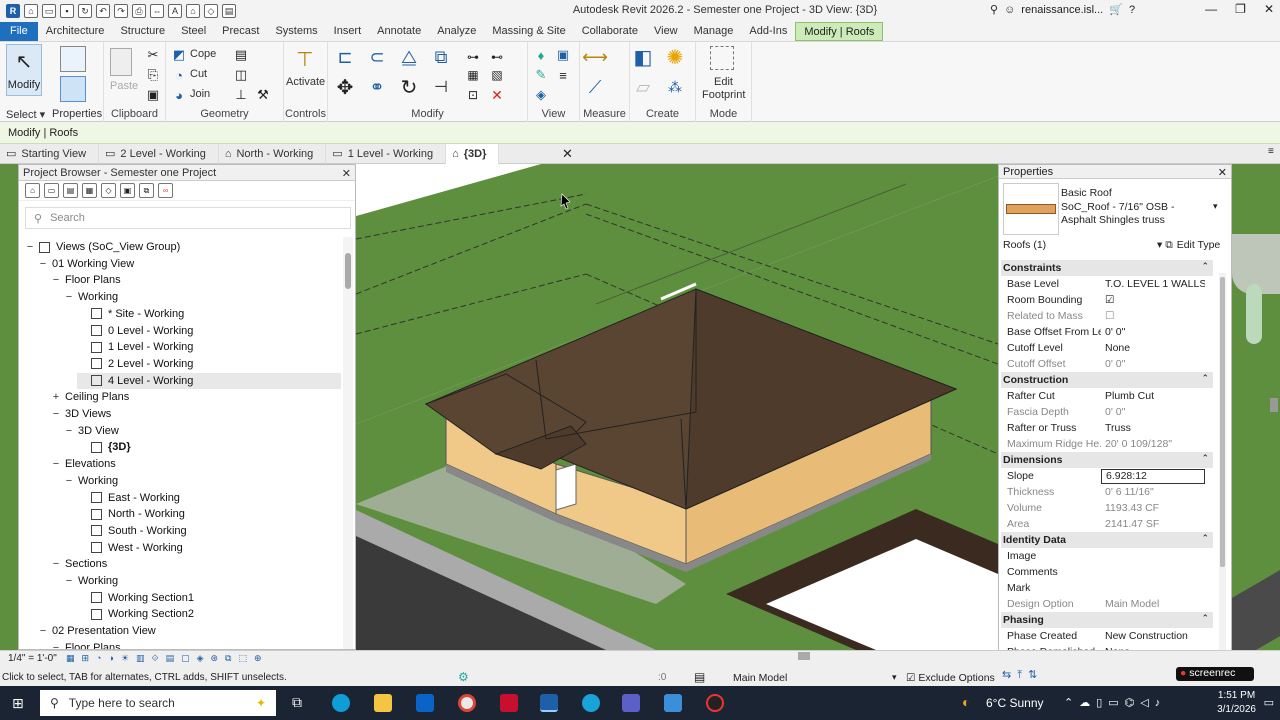 Image resolution: width=1280 pixels, height=720 pixels. Describe the element at coordinates (165, 190) in the screenshot. I see `link-icon: ∞` at that location.